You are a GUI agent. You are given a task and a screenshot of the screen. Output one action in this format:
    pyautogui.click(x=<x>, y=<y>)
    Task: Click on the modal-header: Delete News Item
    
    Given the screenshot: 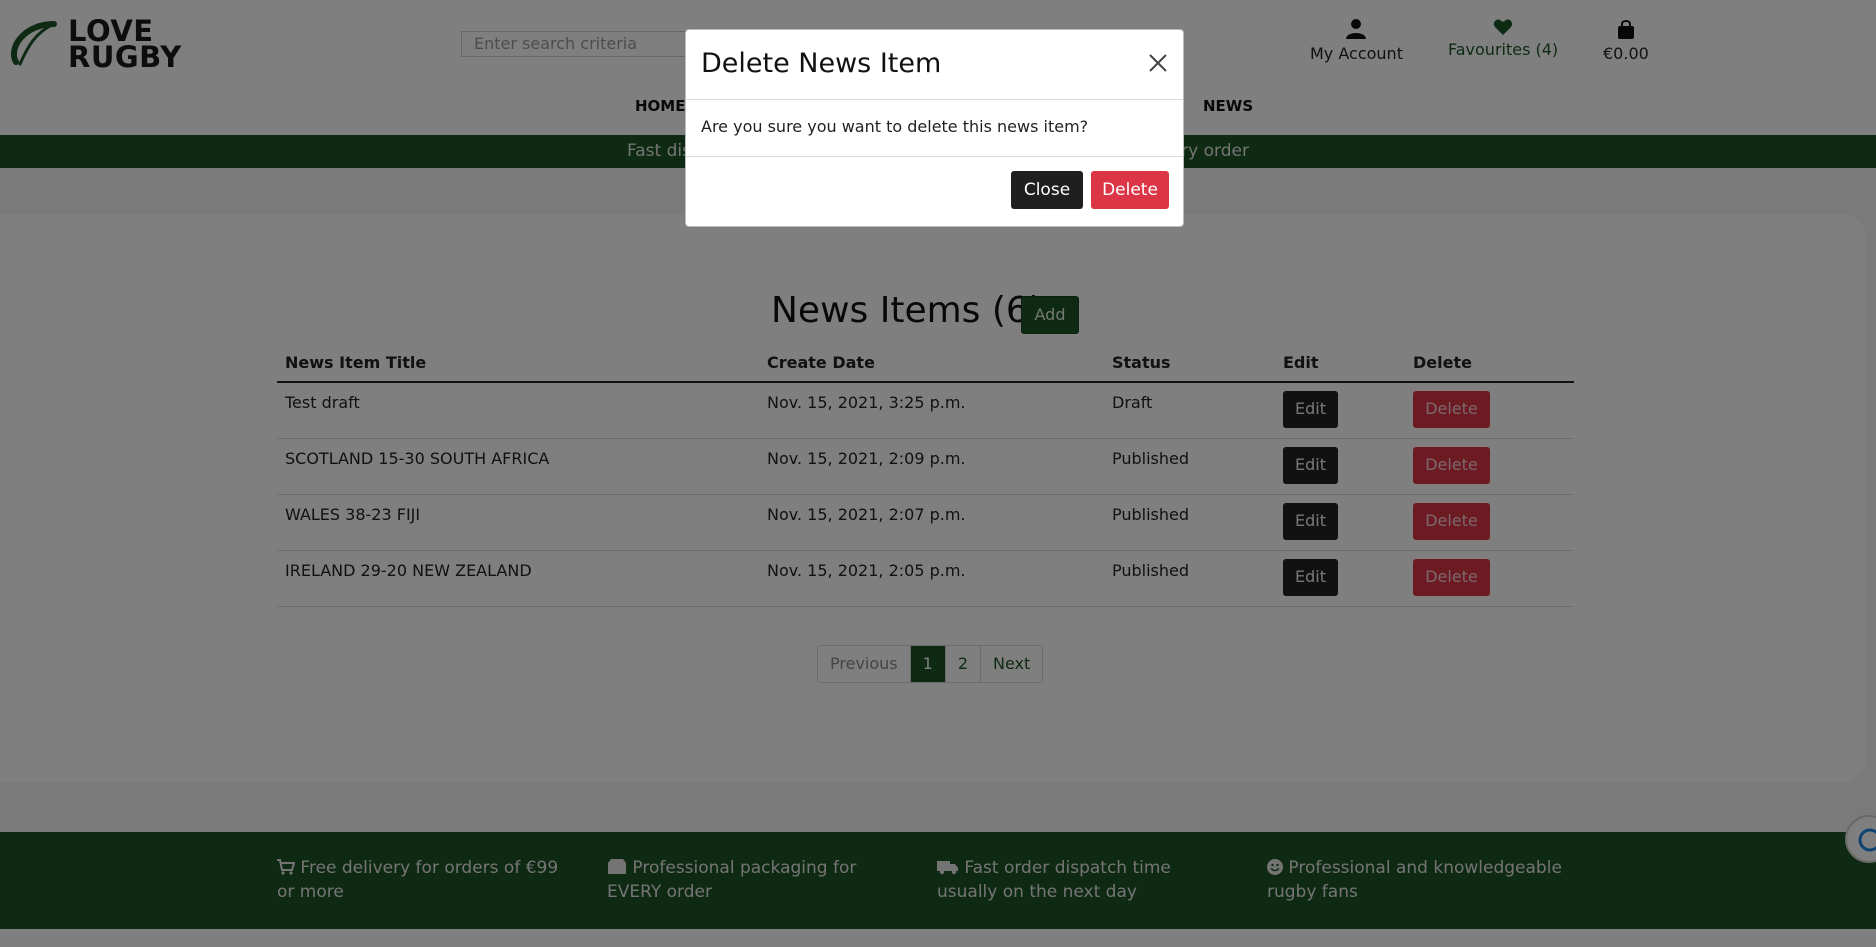 What is the action you would take?
    pyautogui.click(x=934, y=65)
    